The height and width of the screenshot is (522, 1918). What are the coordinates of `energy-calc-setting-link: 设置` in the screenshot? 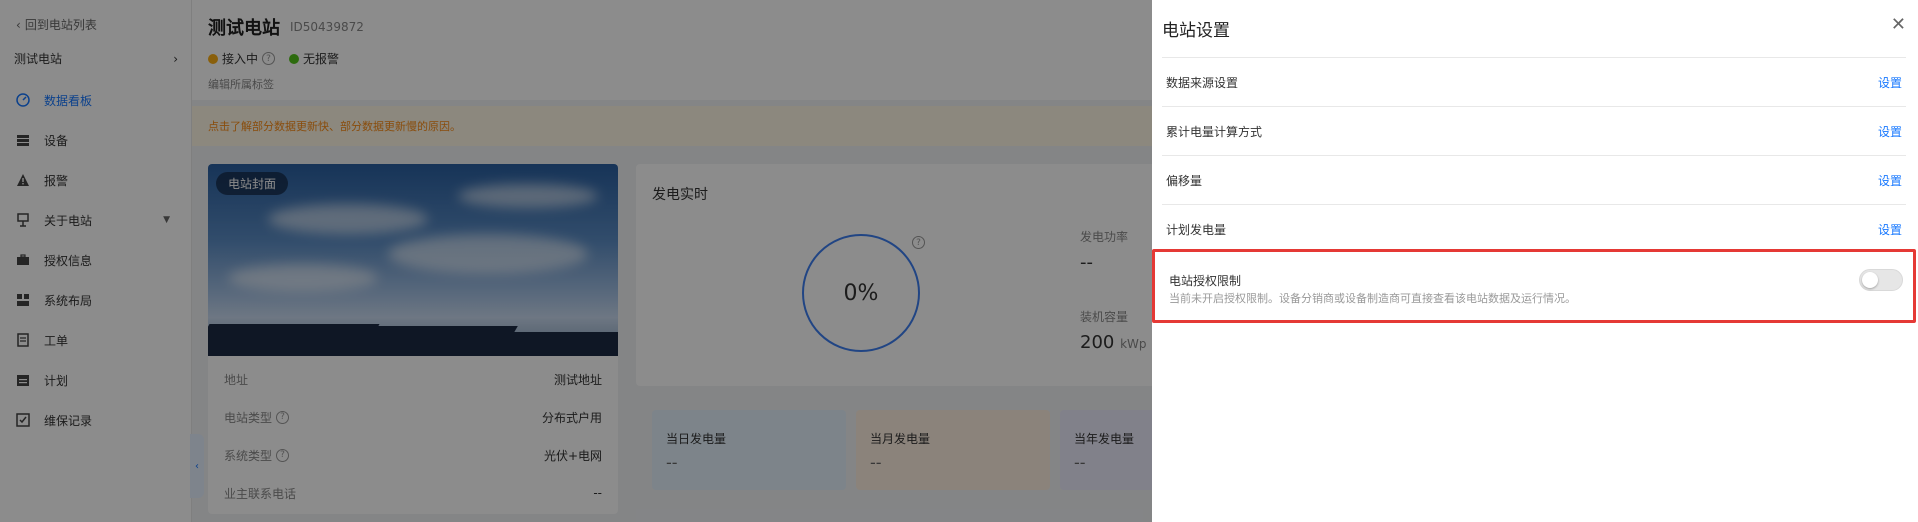 It's located at (1890, 131).